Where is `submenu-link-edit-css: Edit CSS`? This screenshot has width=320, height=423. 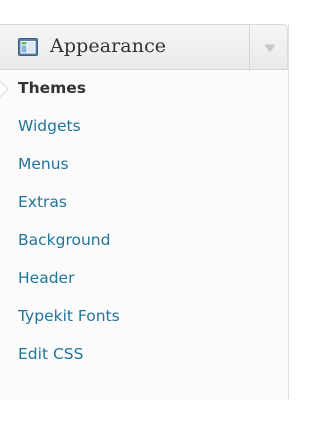
submenu-link-edit-css: Edit CSS is located at coordinates (50, 354).